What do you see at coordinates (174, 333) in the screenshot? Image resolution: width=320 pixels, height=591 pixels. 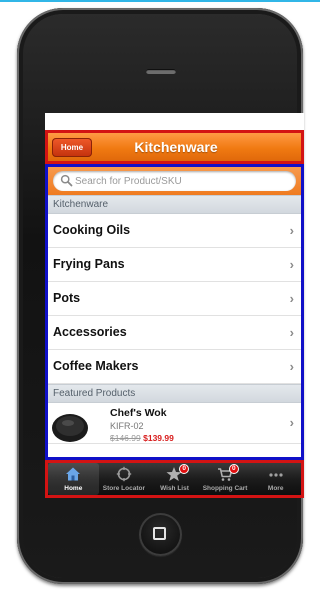 I see `list-item-accessories: Accessories ›` at bounding box center [174, 333].